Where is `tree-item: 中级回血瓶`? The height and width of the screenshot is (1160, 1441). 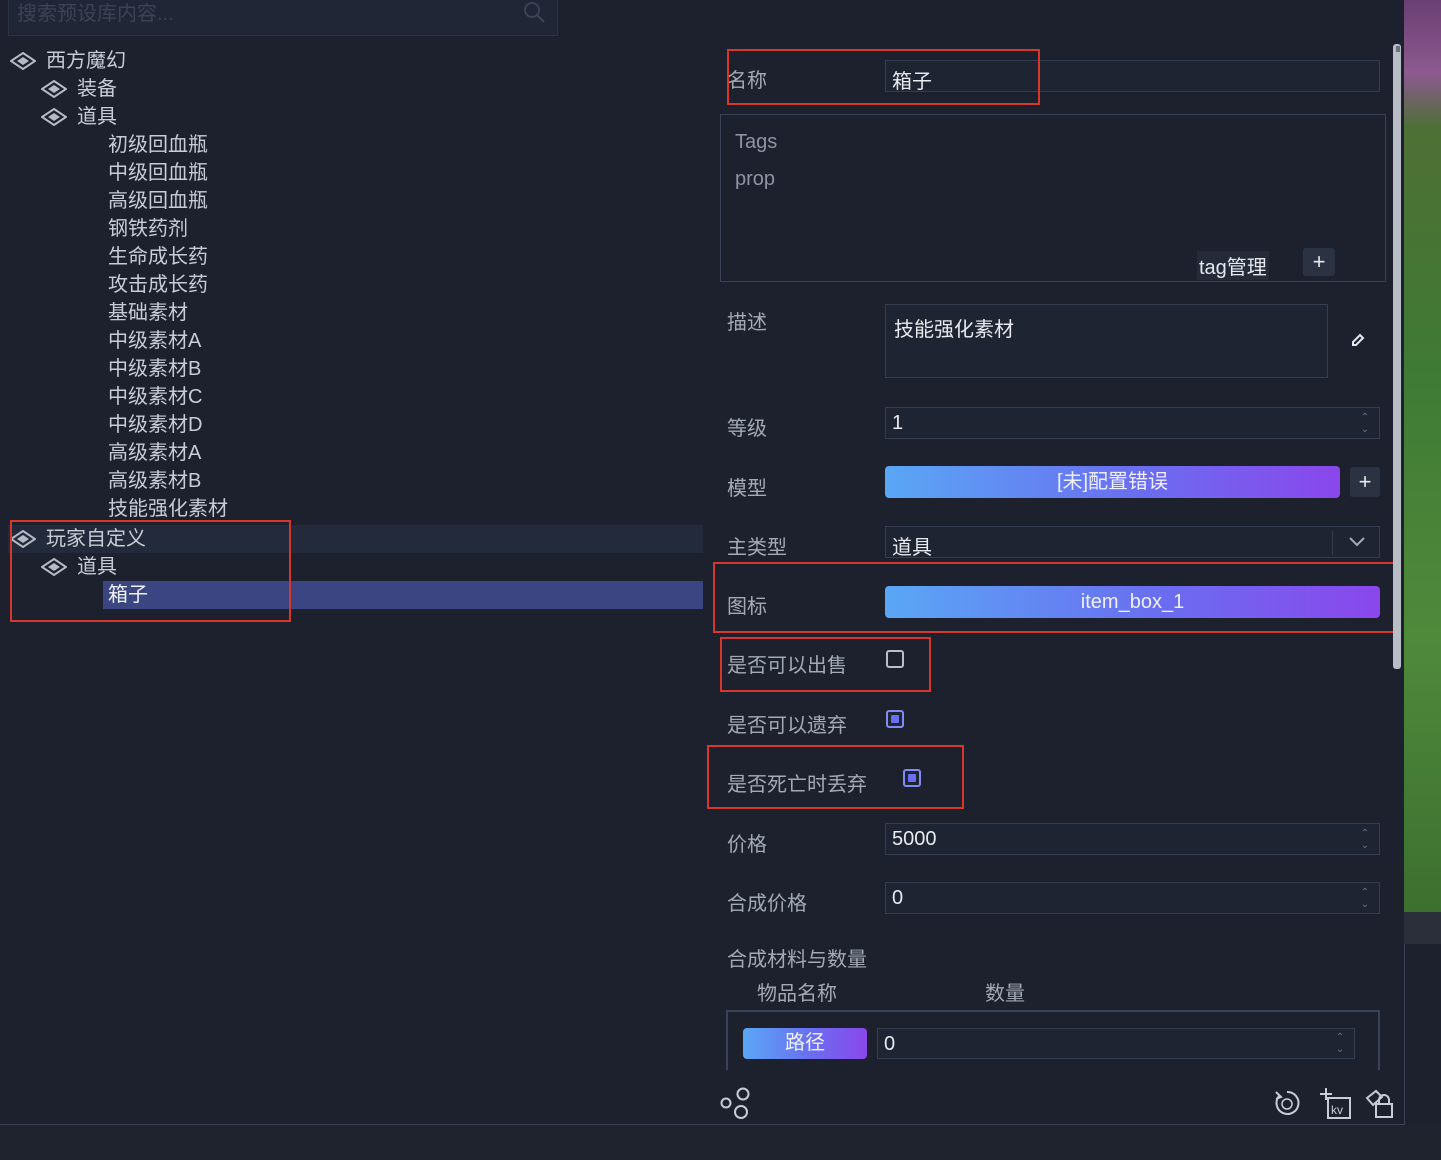
tree-item: 中级回血瓶 is located at coordinates (158, 173).